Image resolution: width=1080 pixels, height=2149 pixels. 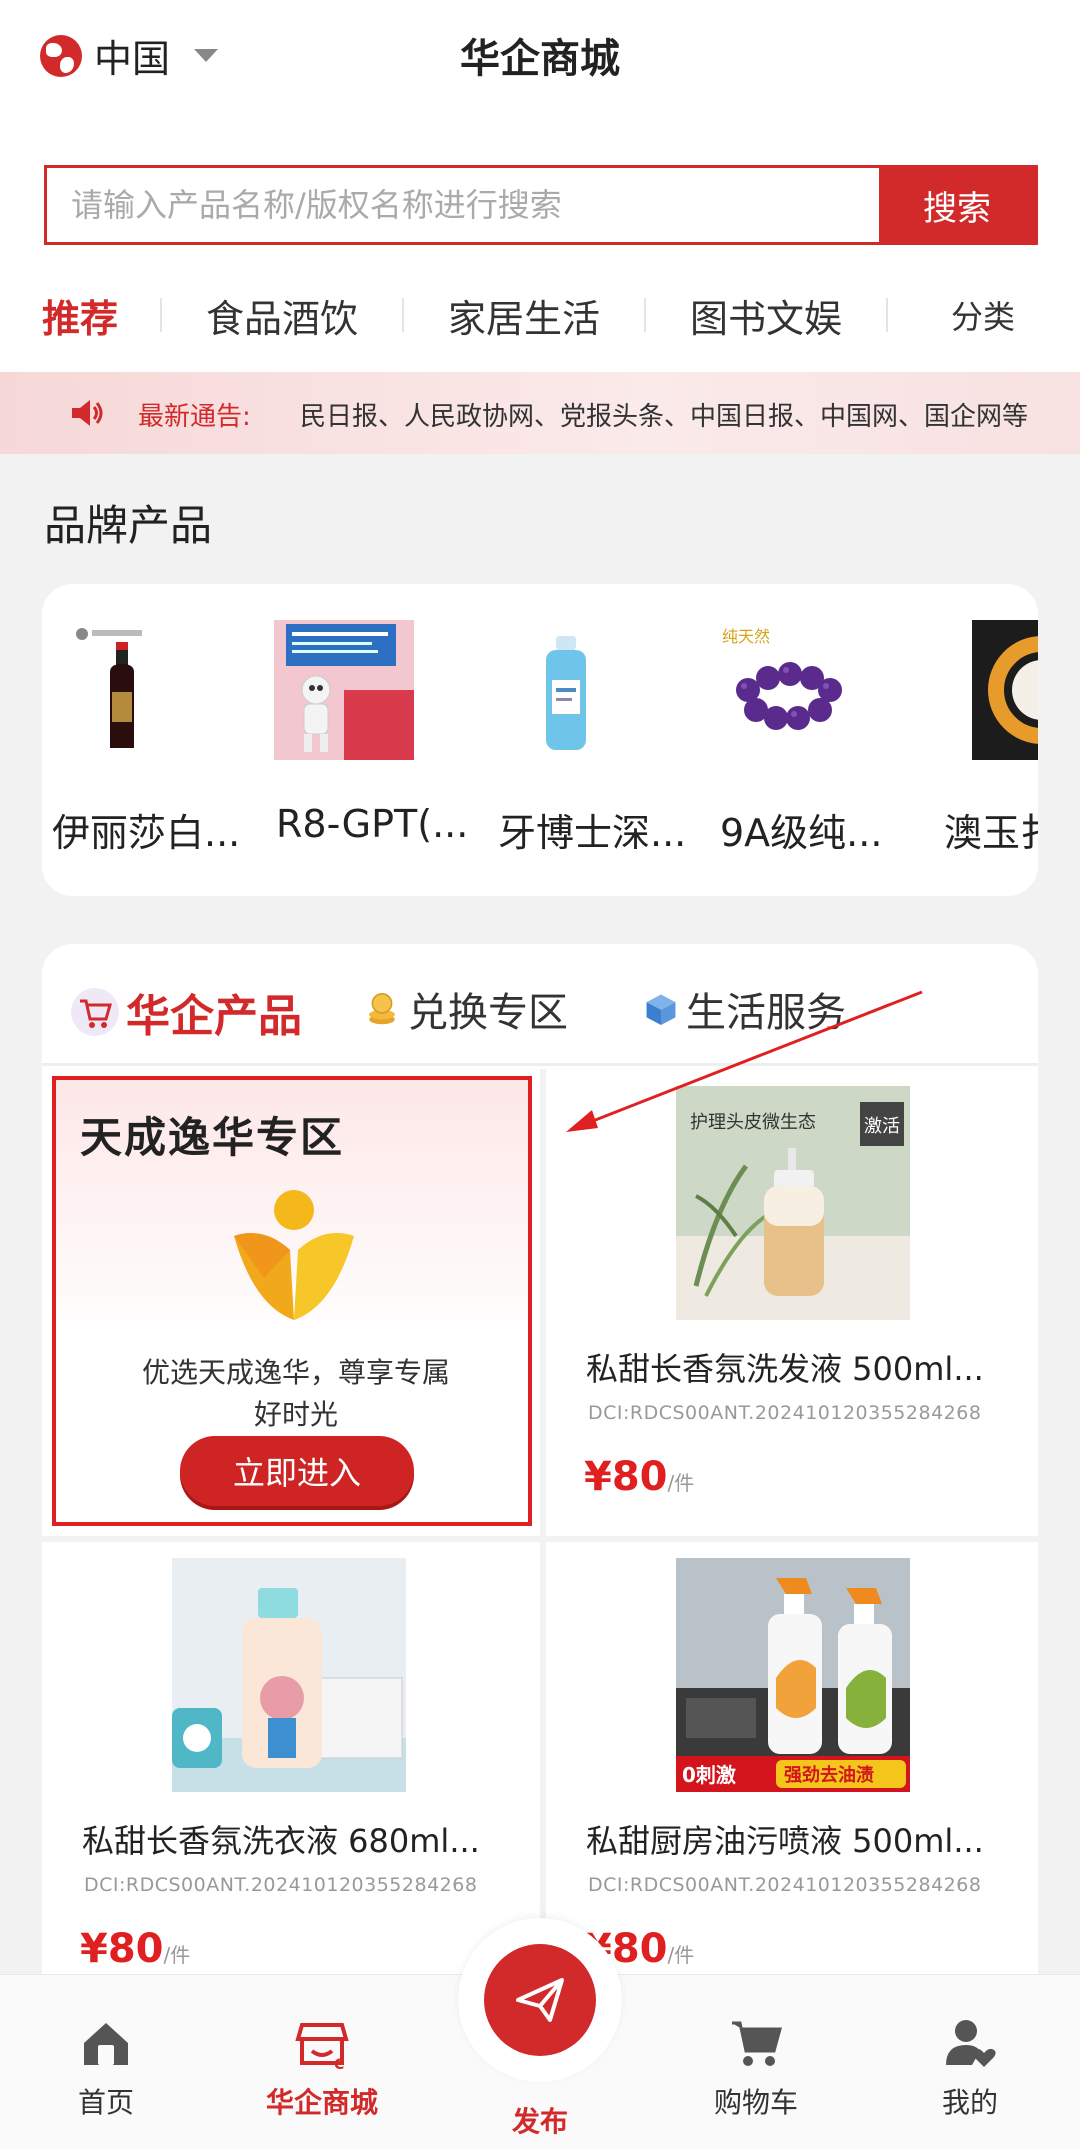 I want to click on wine-bottle-image, so click(x=109, y=688).